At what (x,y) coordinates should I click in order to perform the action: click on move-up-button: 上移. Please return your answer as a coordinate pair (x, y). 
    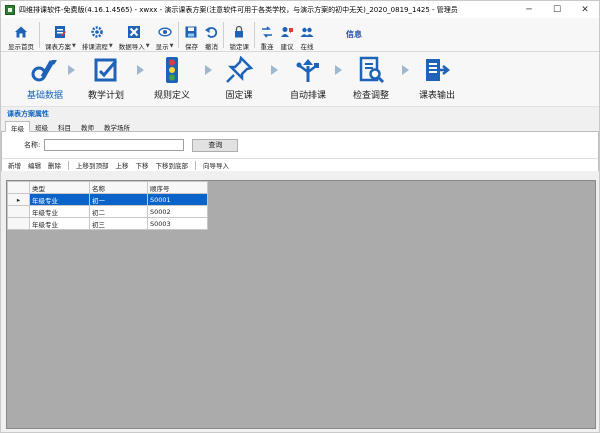
    Looking at the image, I should click on (122, 165).